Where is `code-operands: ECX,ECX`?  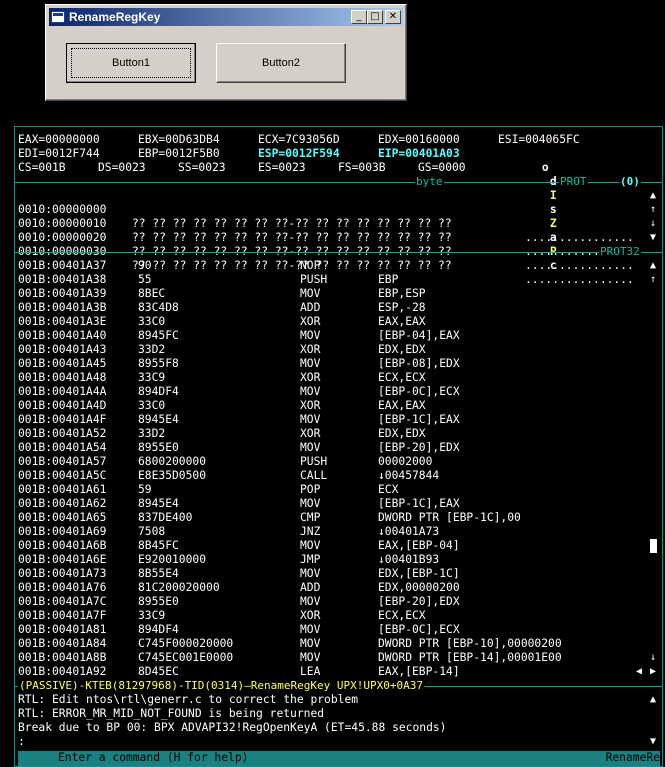 code-operands: ECX,ECX is located at coordinates (402, 377).